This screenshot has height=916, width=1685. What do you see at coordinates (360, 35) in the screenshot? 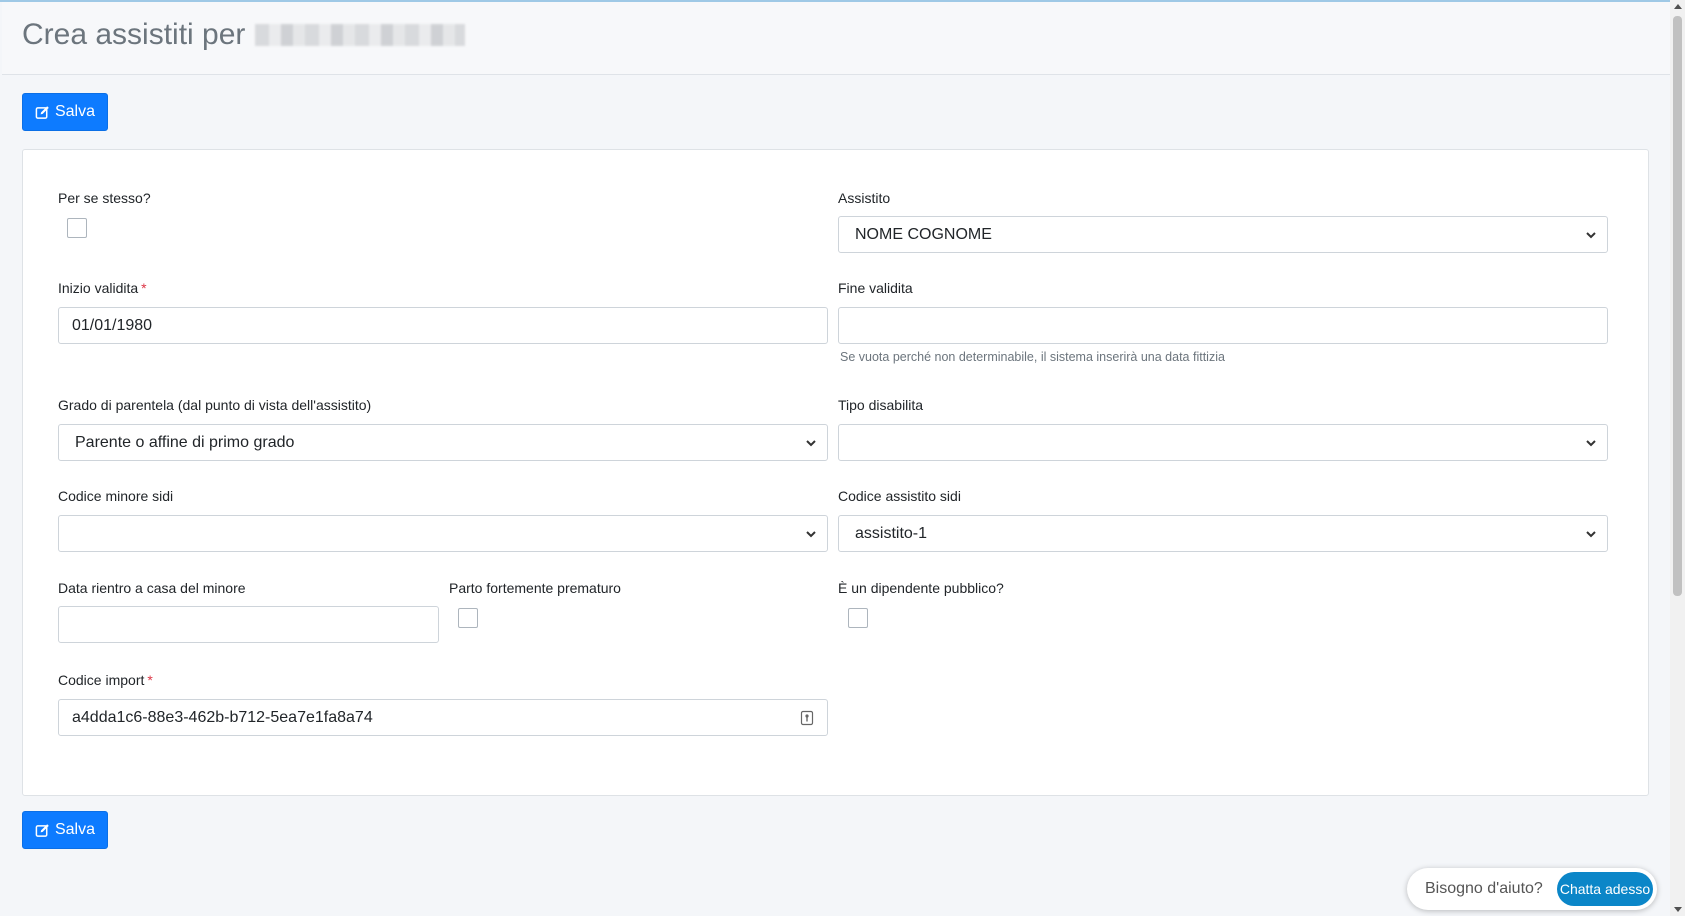
I see `redacted-name` at bounding box center [360, 35].